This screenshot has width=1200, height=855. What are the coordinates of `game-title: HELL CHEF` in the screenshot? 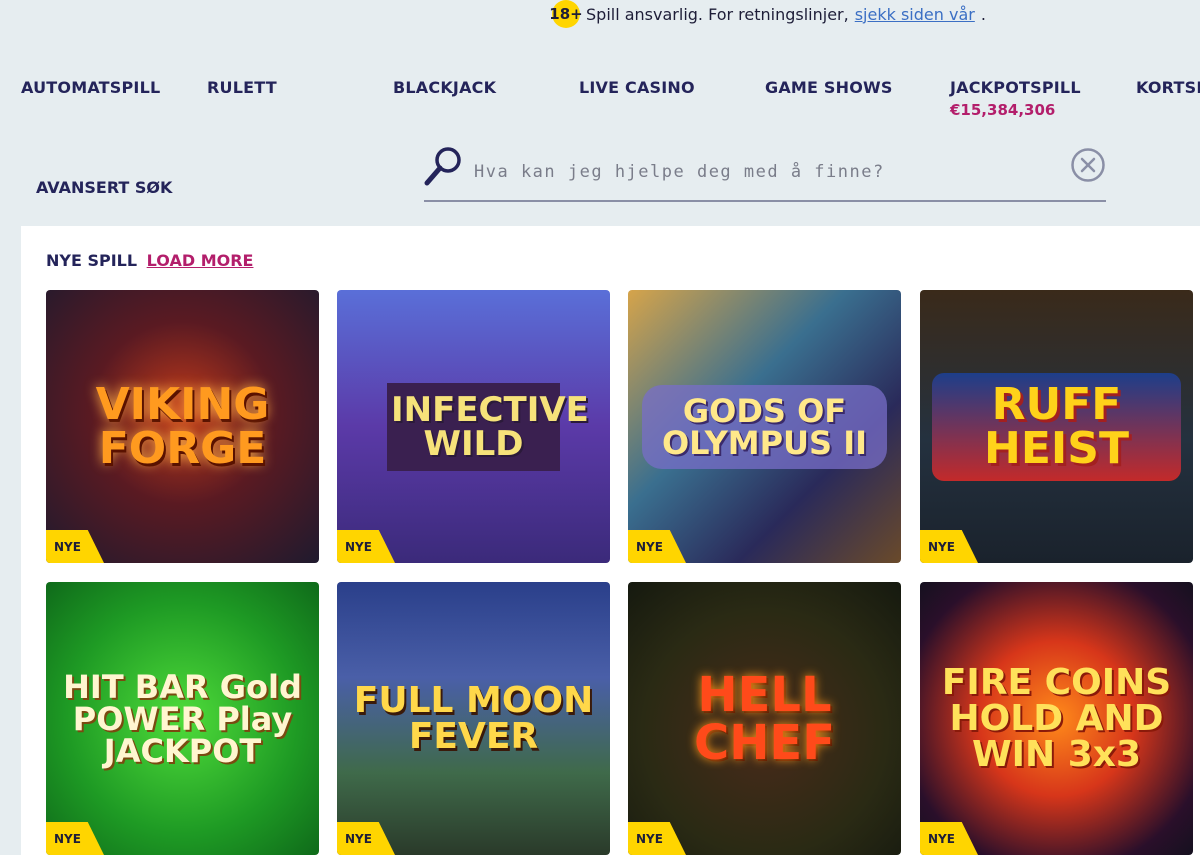 It's located at (764, 718).